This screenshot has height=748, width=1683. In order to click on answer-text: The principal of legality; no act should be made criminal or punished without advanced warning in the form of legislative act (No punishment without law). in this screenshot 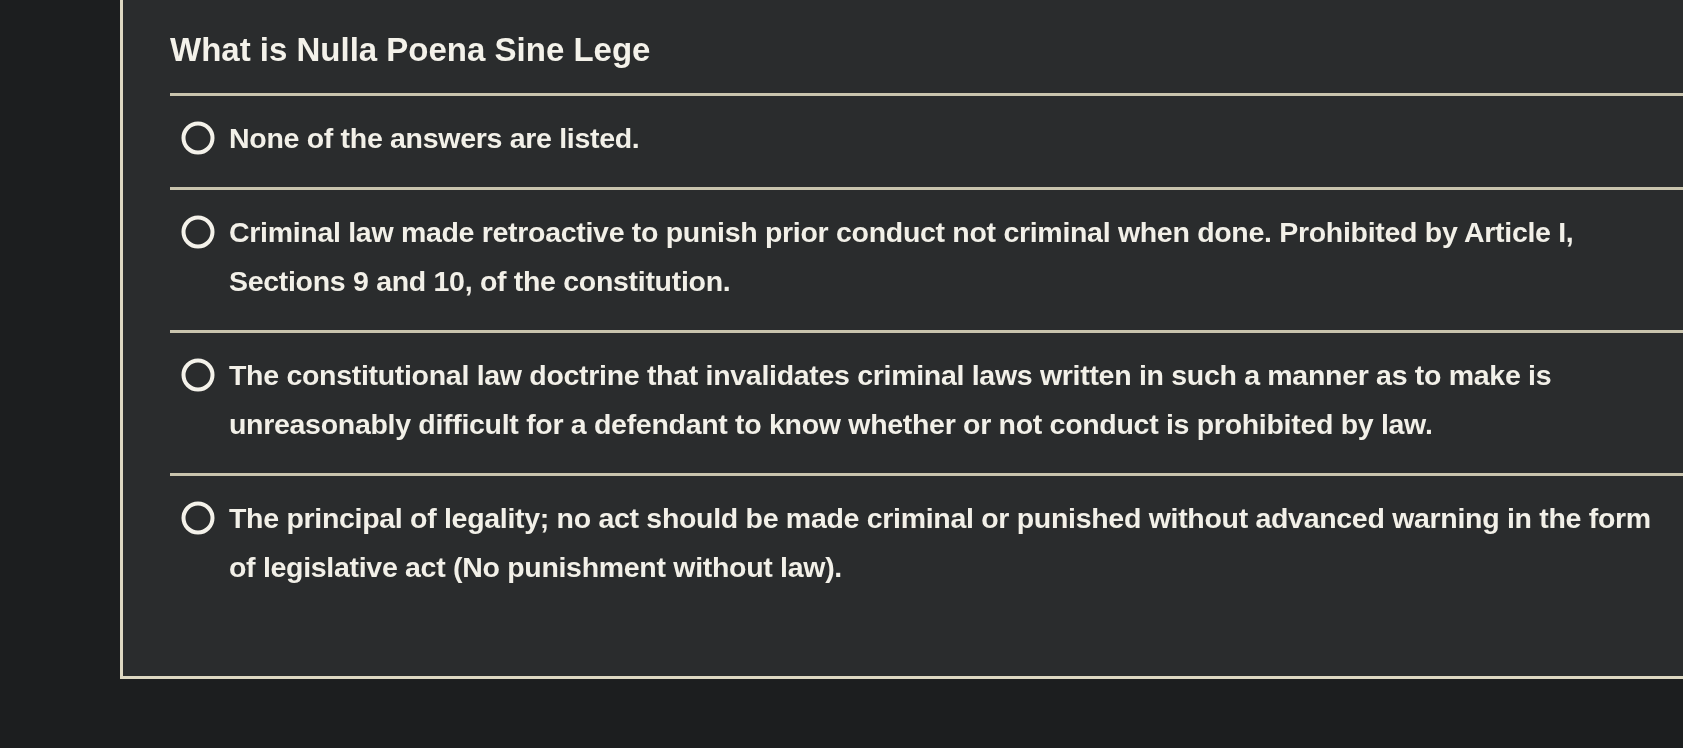, I will do `click(940, 543)`.